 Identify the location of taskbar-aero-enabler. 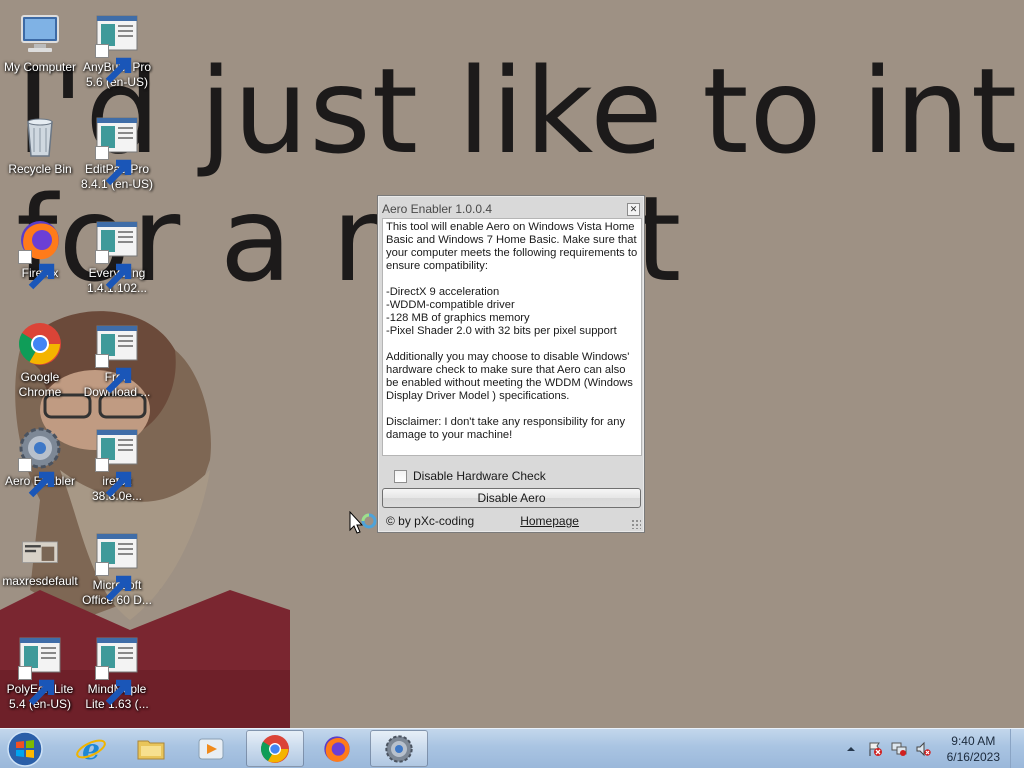
(399, 748).